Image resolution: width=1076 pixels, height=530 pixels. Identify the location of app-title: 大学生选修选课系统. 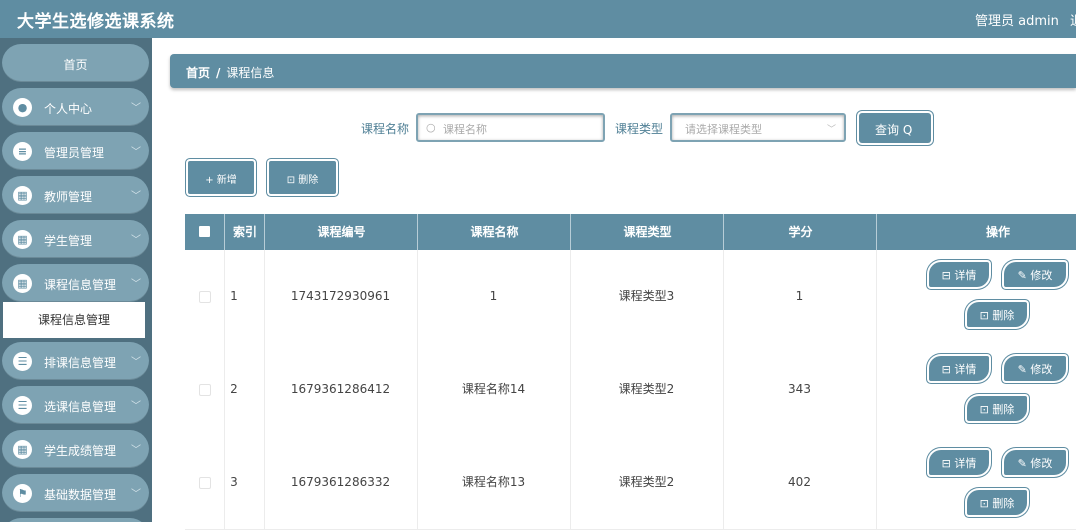
(96, 22).